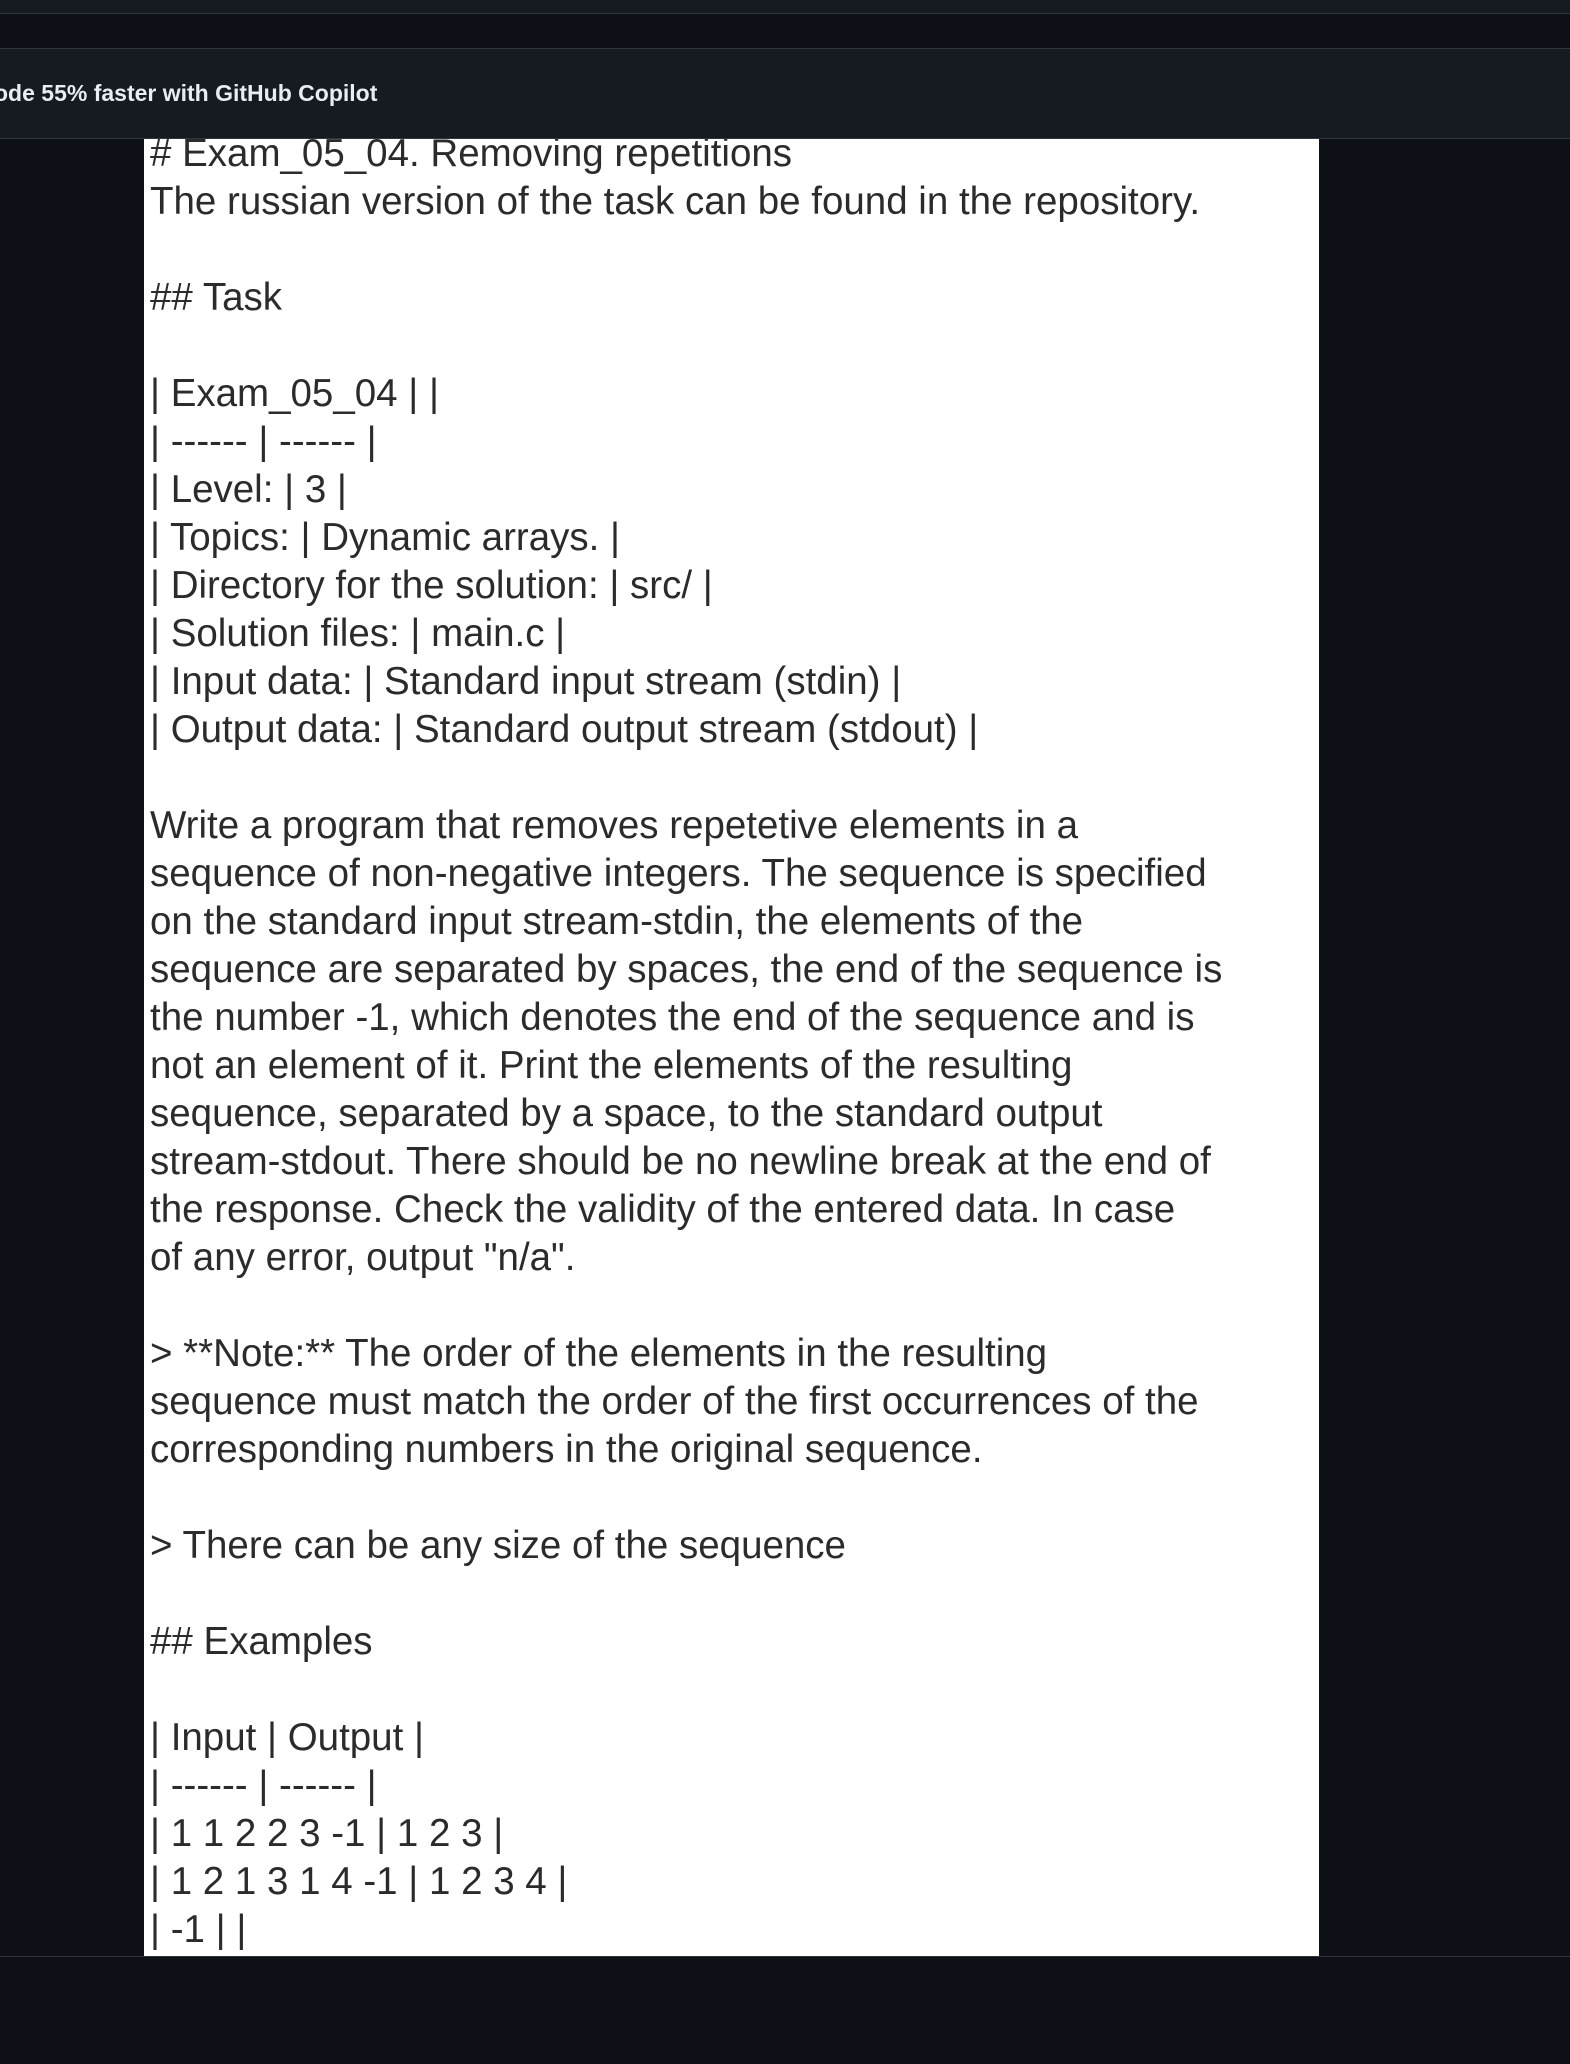 The image size is (1570, 2064). I want to click on doc-example-row: | 1 1 2 2 3 -1 | 1 2 3 |, so click(327, 1833).